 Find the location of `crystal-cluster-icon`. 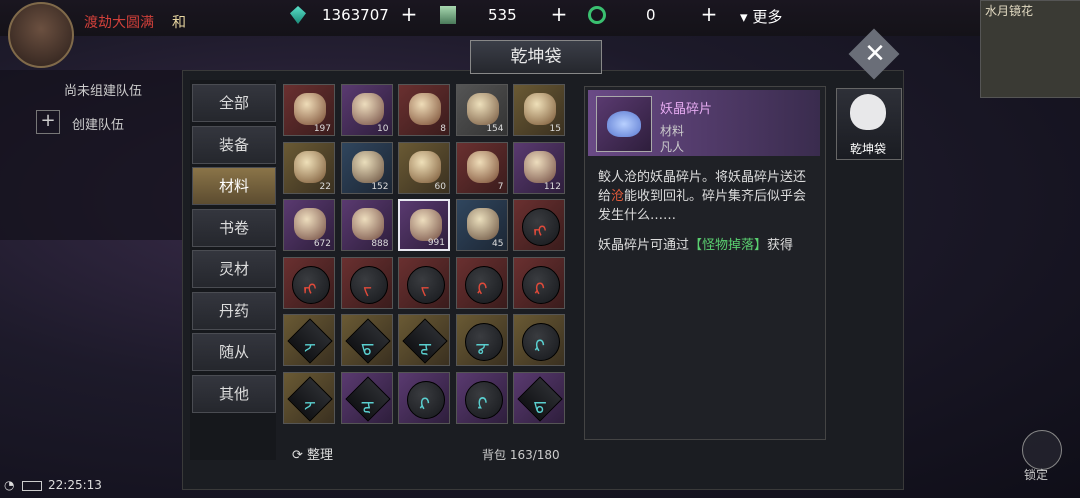

crystal-cluster-icon is located at coordinates (367, 224).